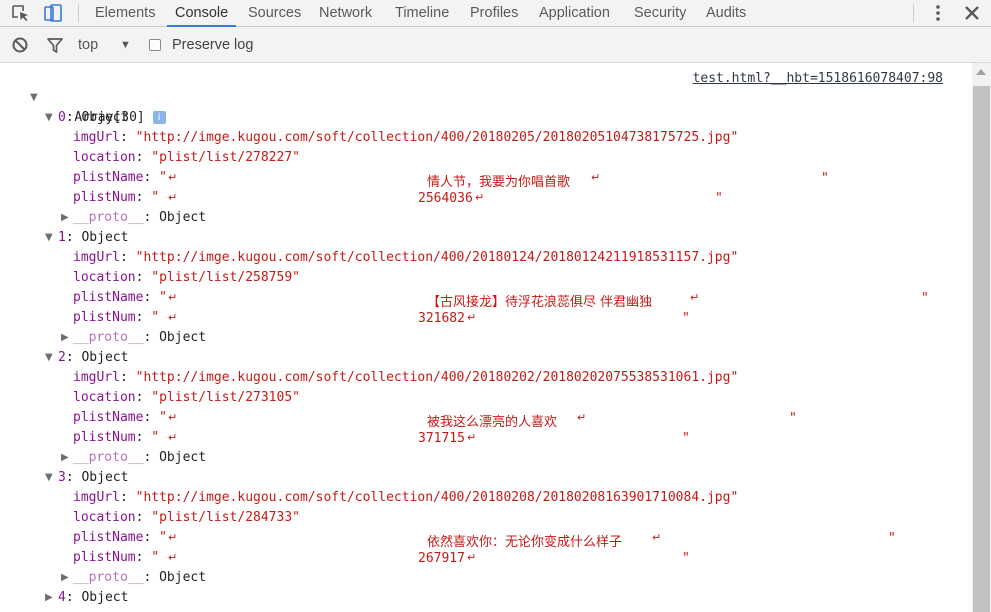 This screenshot has height=612, width=991. Describe the element at coordinates (53, 13) in the screenshot. I see `device-toolbar-icon` at that location.